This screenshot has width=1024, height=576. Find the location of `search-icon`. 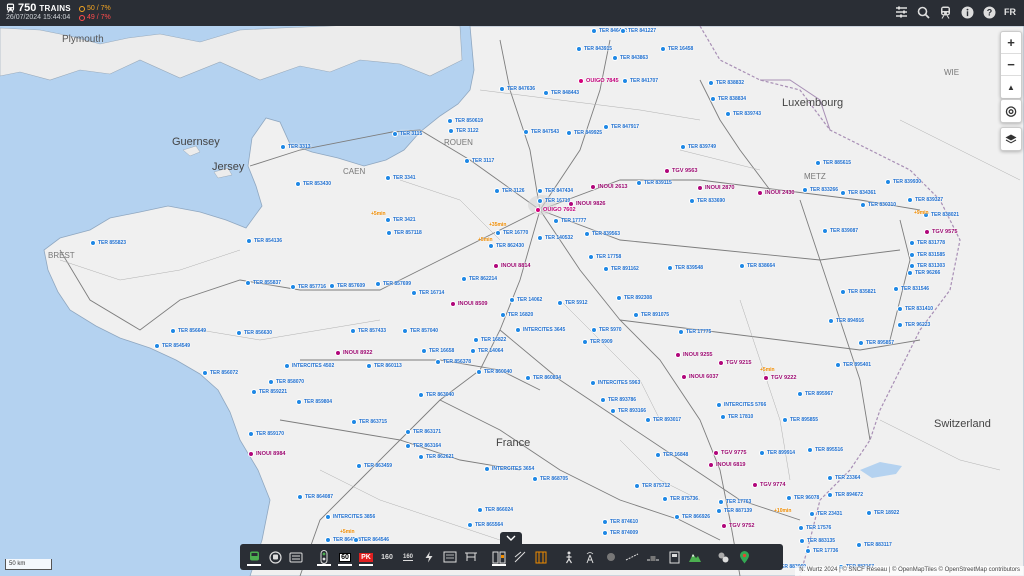

search-icon is located at coordinates (923, 12).